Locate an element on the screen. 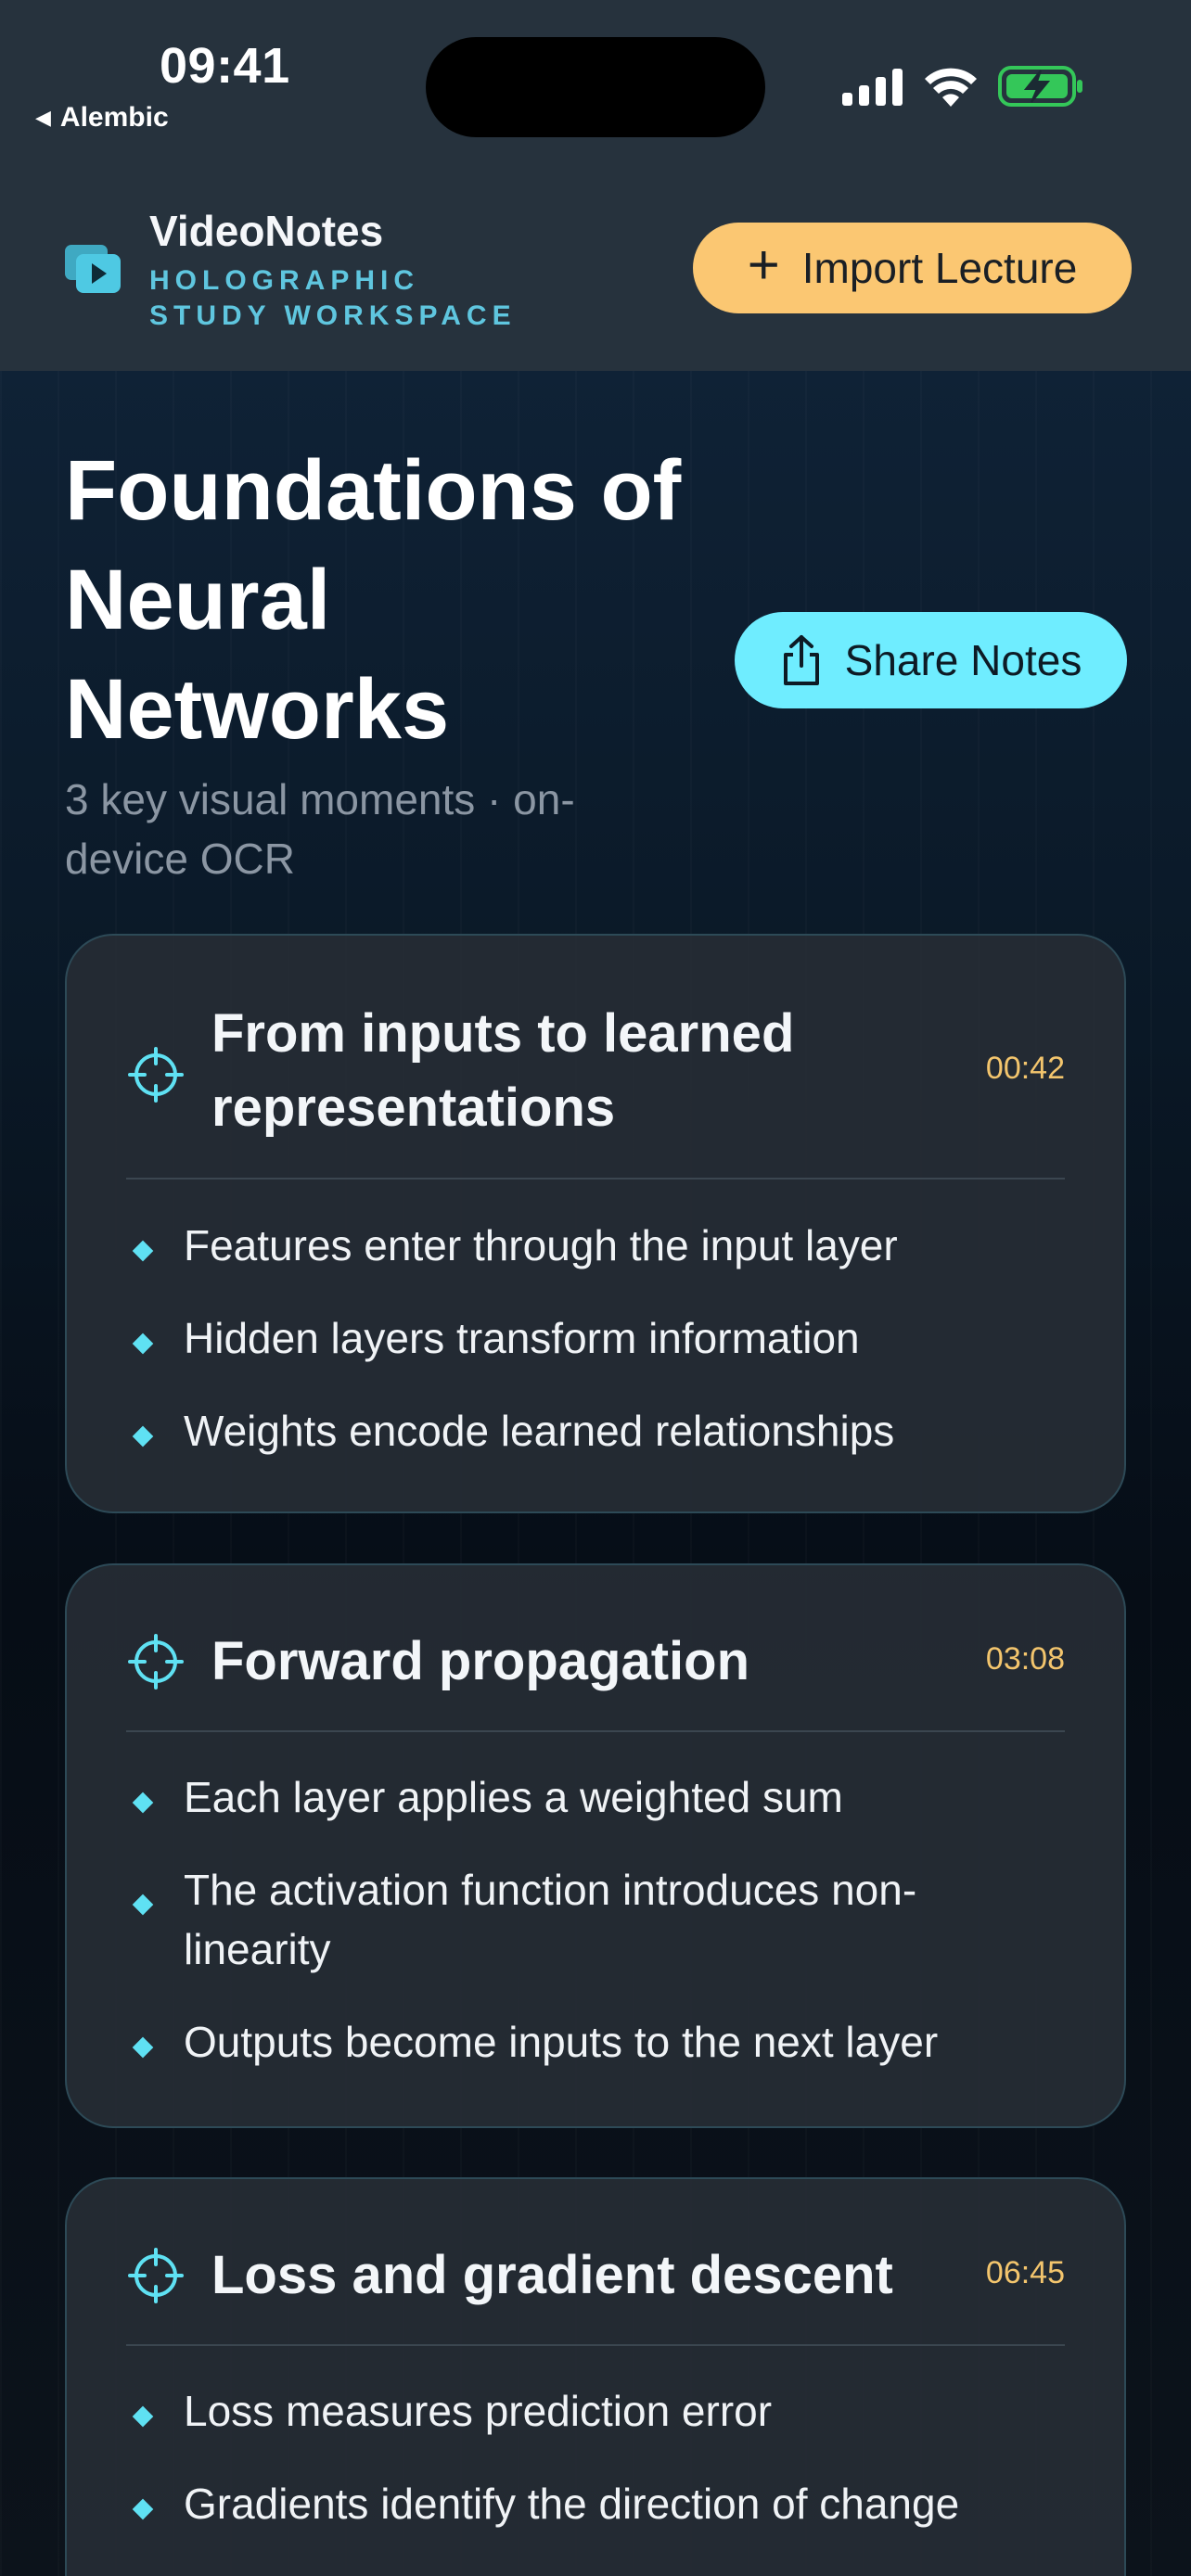 The height and width of the screenshot is (2576, 1191). share-notes-button: Share Notes is located at coordinates (931, 660).